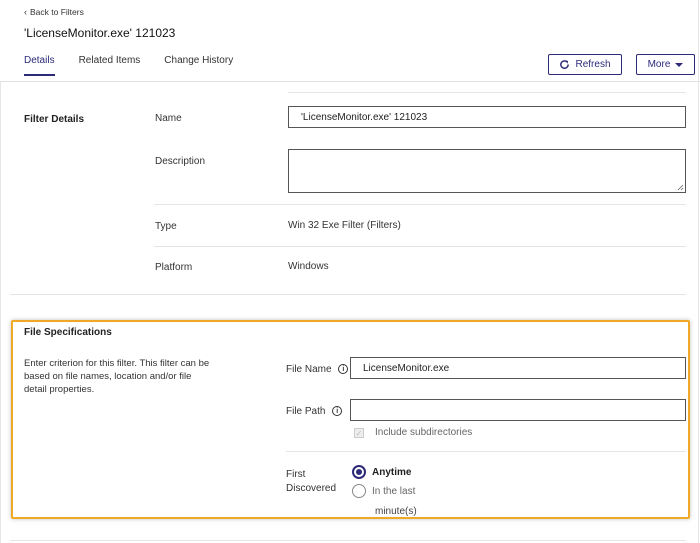 The height and width of the screenshot is (543, 700). Describe the element at coordinates (100, 33) in the screenshot. I see `page-title: 'LicenseMonitor.exe' 121023` at that location.